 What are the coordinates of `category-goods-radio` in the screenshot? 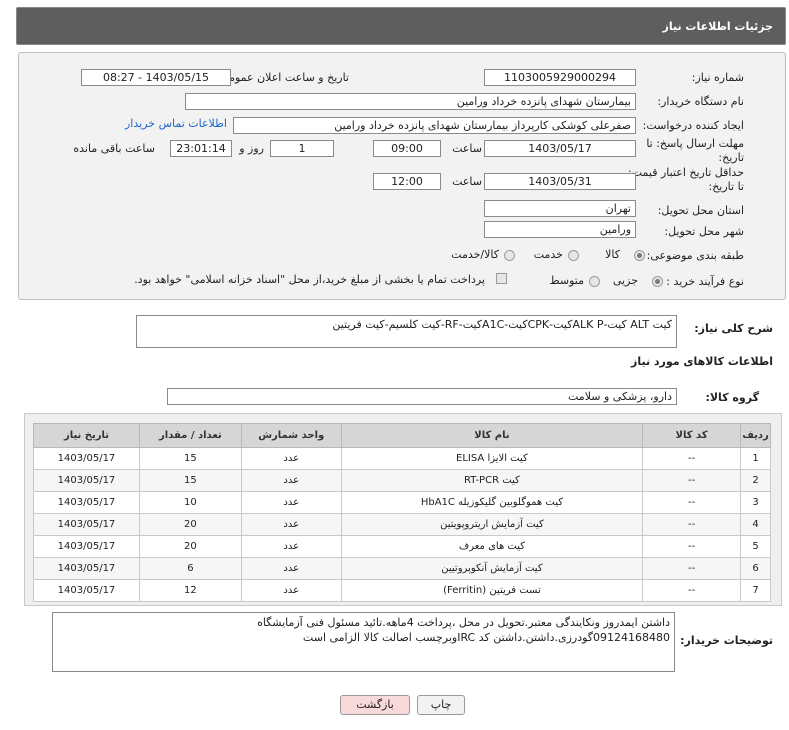 It's located at (639, 255).